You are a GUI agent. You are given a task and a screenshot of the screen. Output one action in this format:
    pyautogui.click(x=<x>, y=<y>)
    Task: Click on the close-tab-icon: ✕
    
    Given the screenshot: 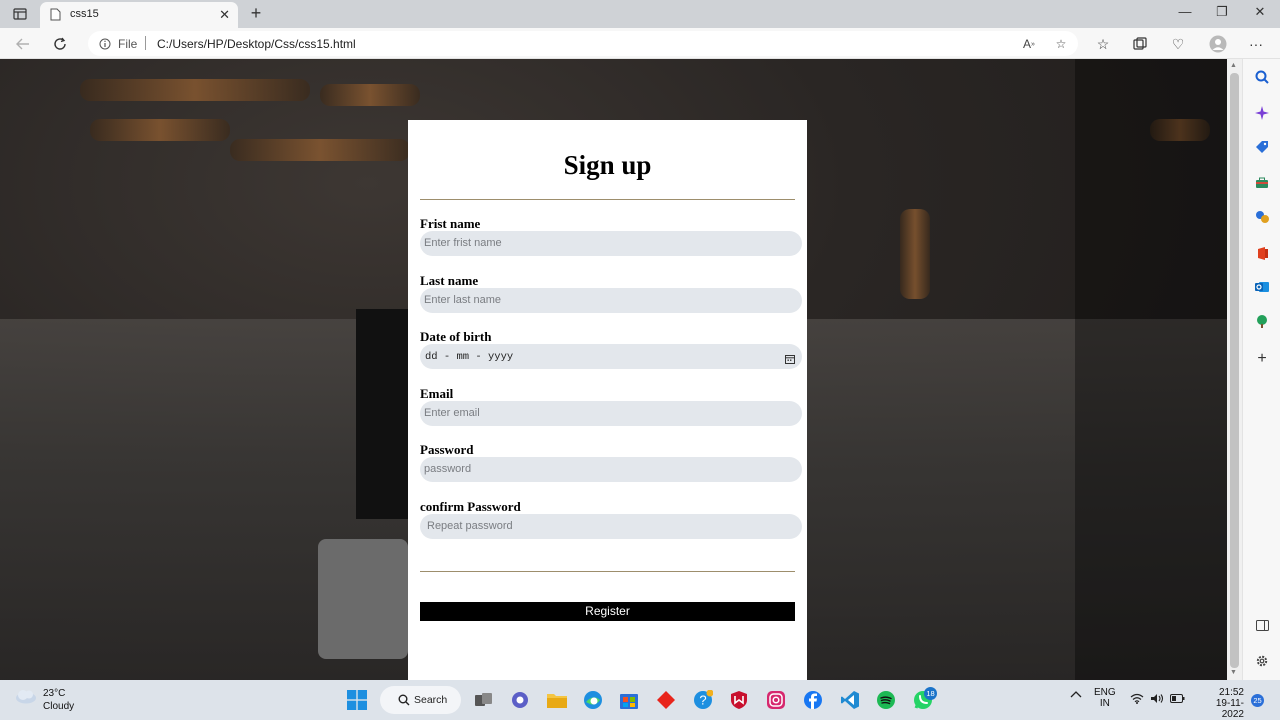 What is the action you would take?
    pyautogui.click(x=224, y=15)
    